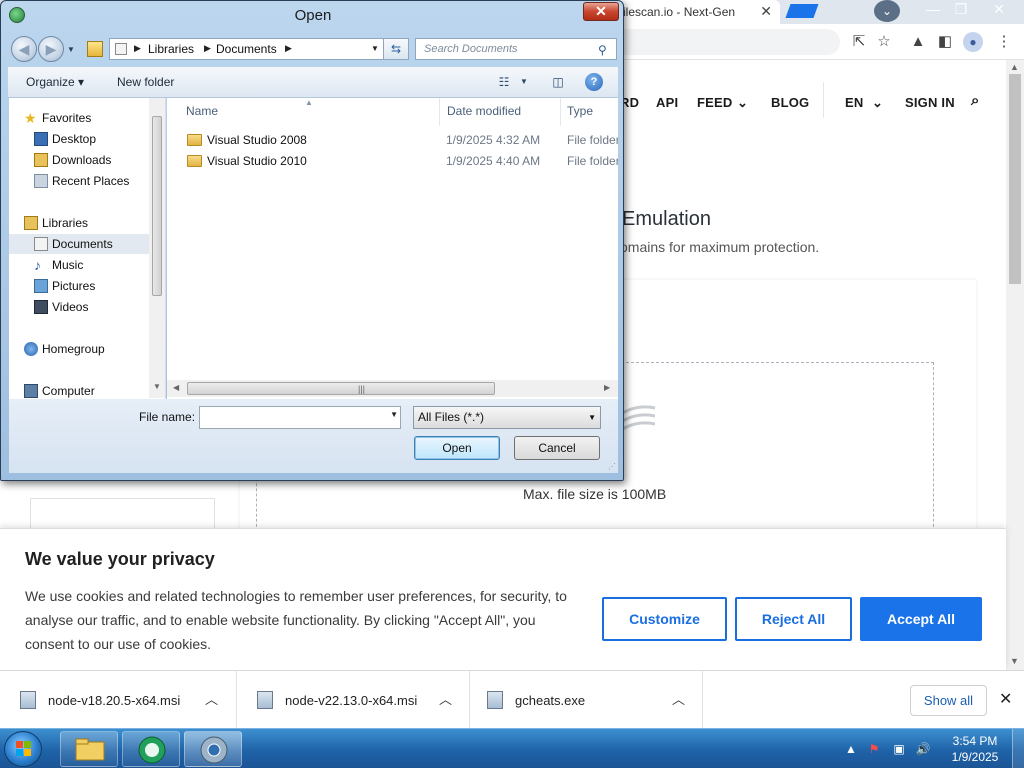 The image size is (1024, 768). Describe the element at coordinates (145, 82) in the screenshot. I see `new-folder-button: New folder` at that location.